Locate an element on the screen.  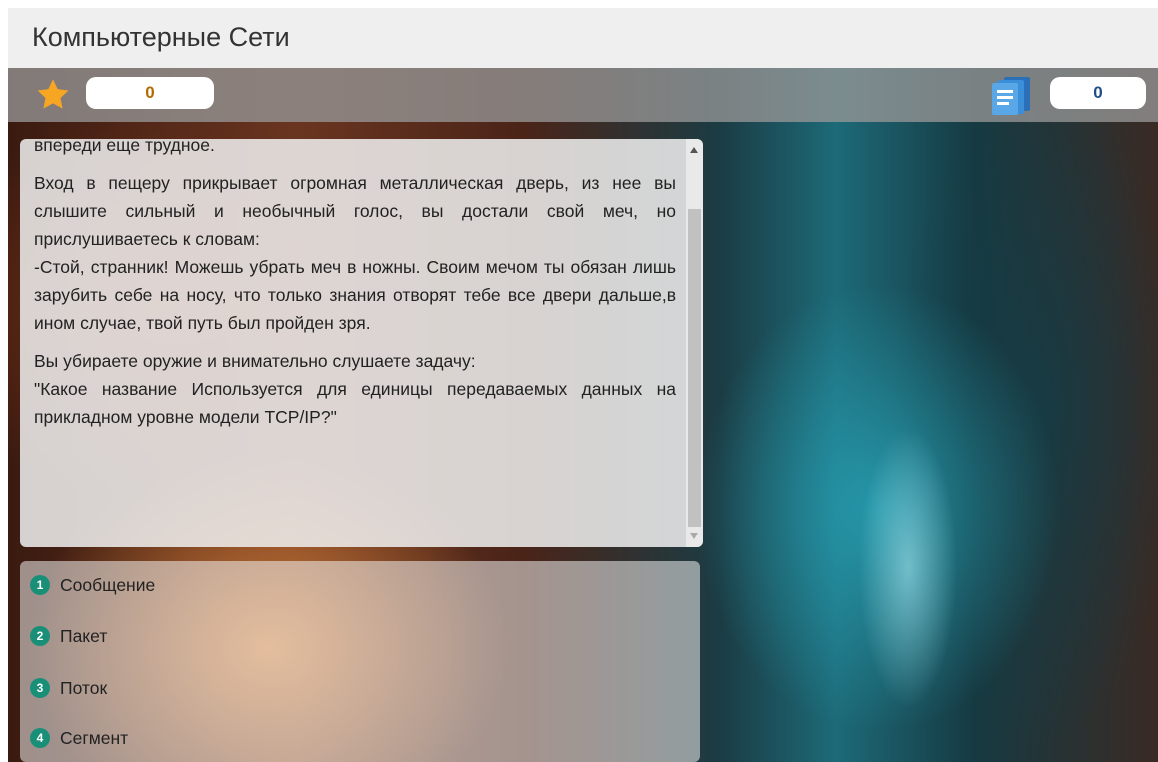
answer-label: Поток is located at coordinates (84, 687).